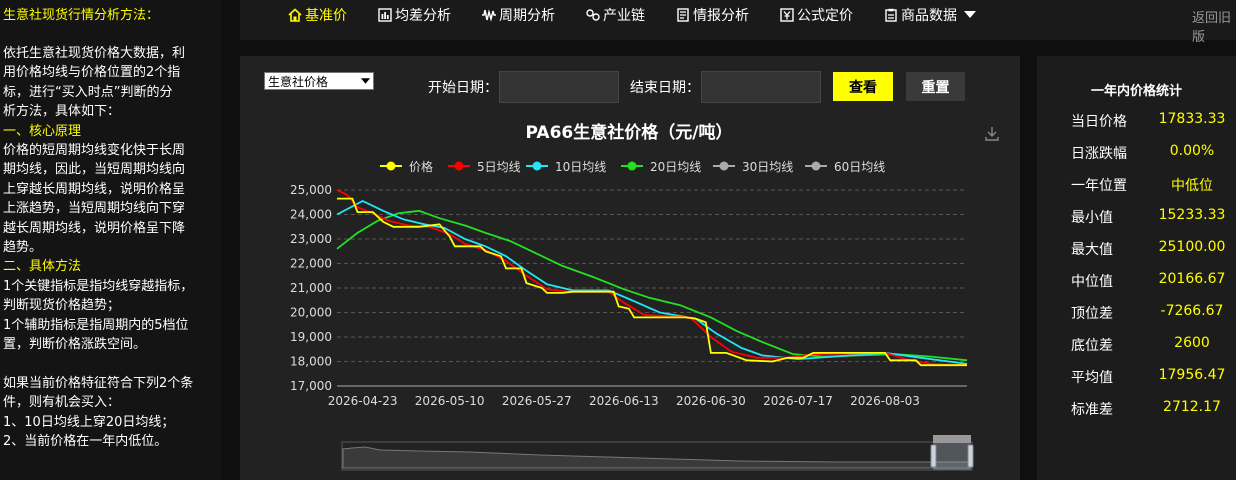  What do you see at coordinates (311, 386) in the screenshot?
I see `y-tick-label: 17,000` at bounding box center [311, 386].